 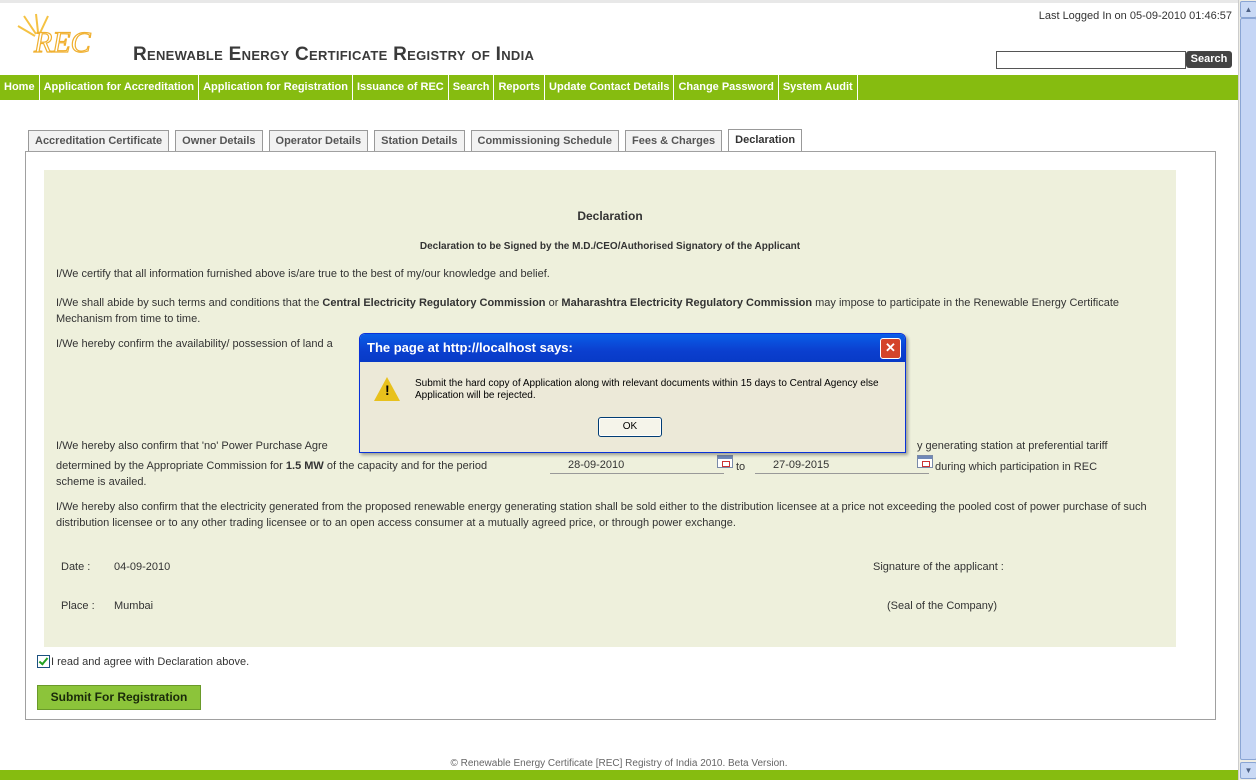 What do you see at coordinates (818, 87) in the screenshot?
I see `nav-system-audit: System Audit` at bounding box center [818, 87].